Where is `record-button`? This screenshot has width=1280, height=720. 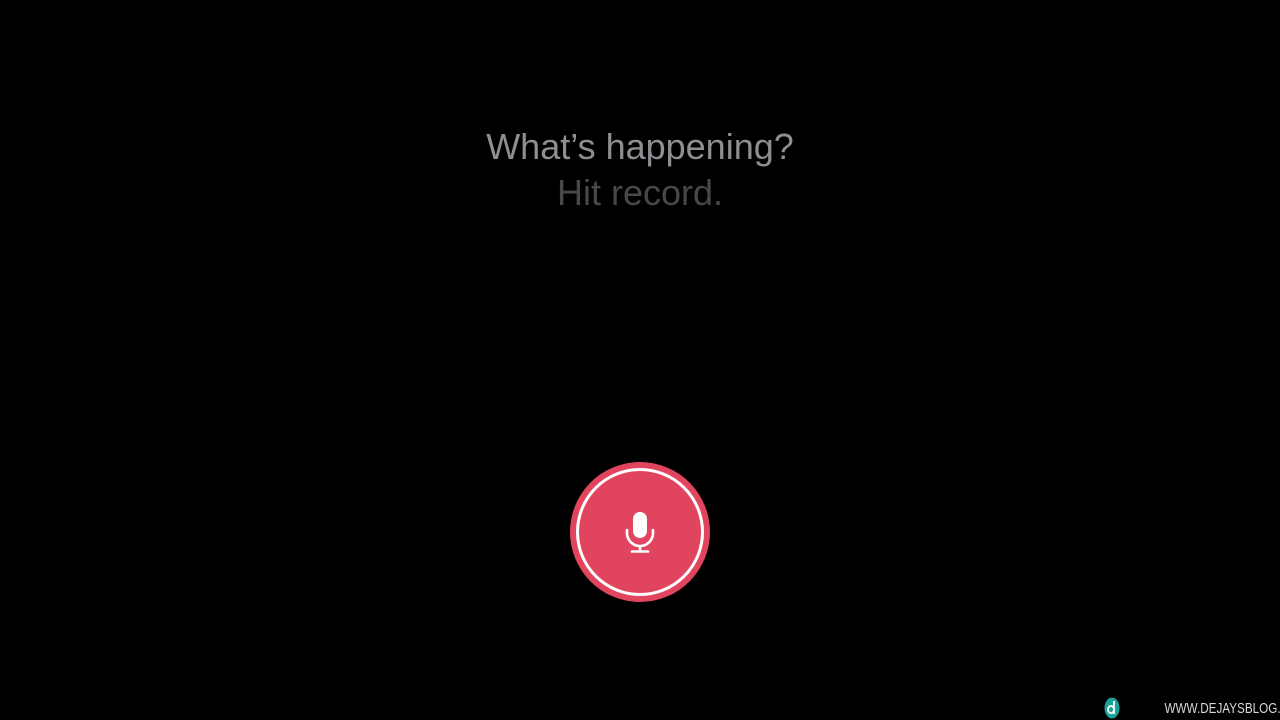 record-button is located at coordinates (640, 532).